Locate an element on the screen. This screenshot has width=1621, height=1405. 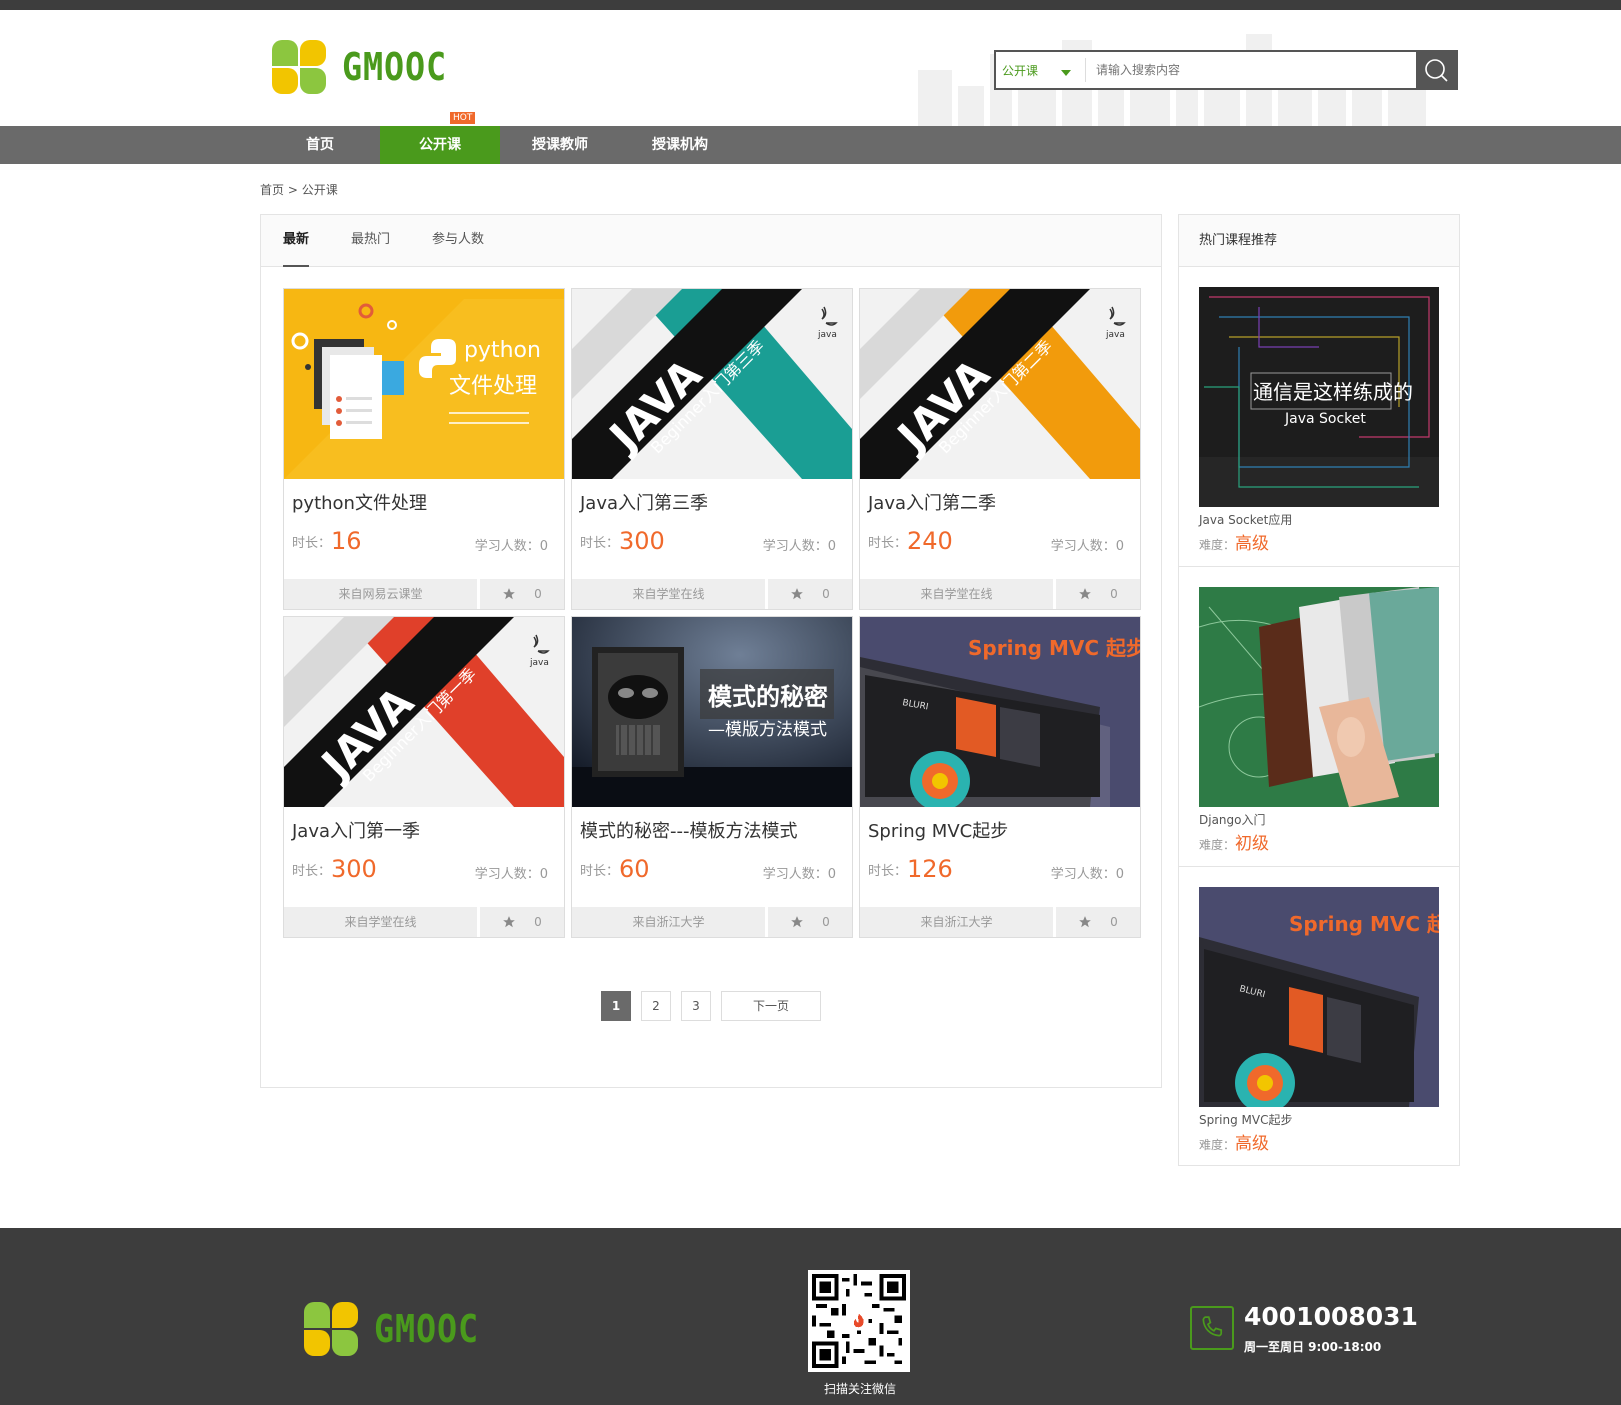
sidebar-course: BLURI Spring MVC 起步 Spring MVC起步 难度：高级 is located at coordinates (1319, 1017).